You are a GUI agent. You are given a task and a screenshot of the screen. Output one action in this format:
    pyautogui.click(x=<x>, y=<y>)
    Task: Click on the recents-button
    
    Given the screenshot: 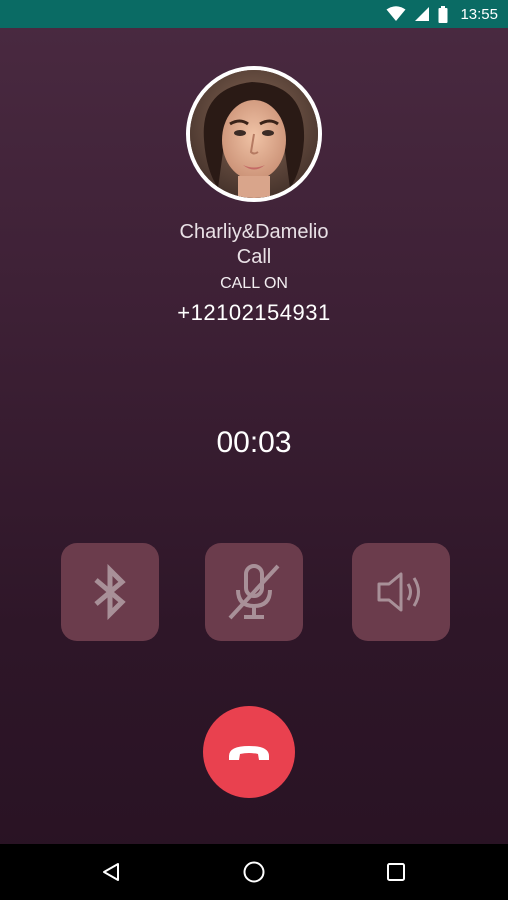 What is the action you would take?
    pyautogui.click(x=396, y=872)
    